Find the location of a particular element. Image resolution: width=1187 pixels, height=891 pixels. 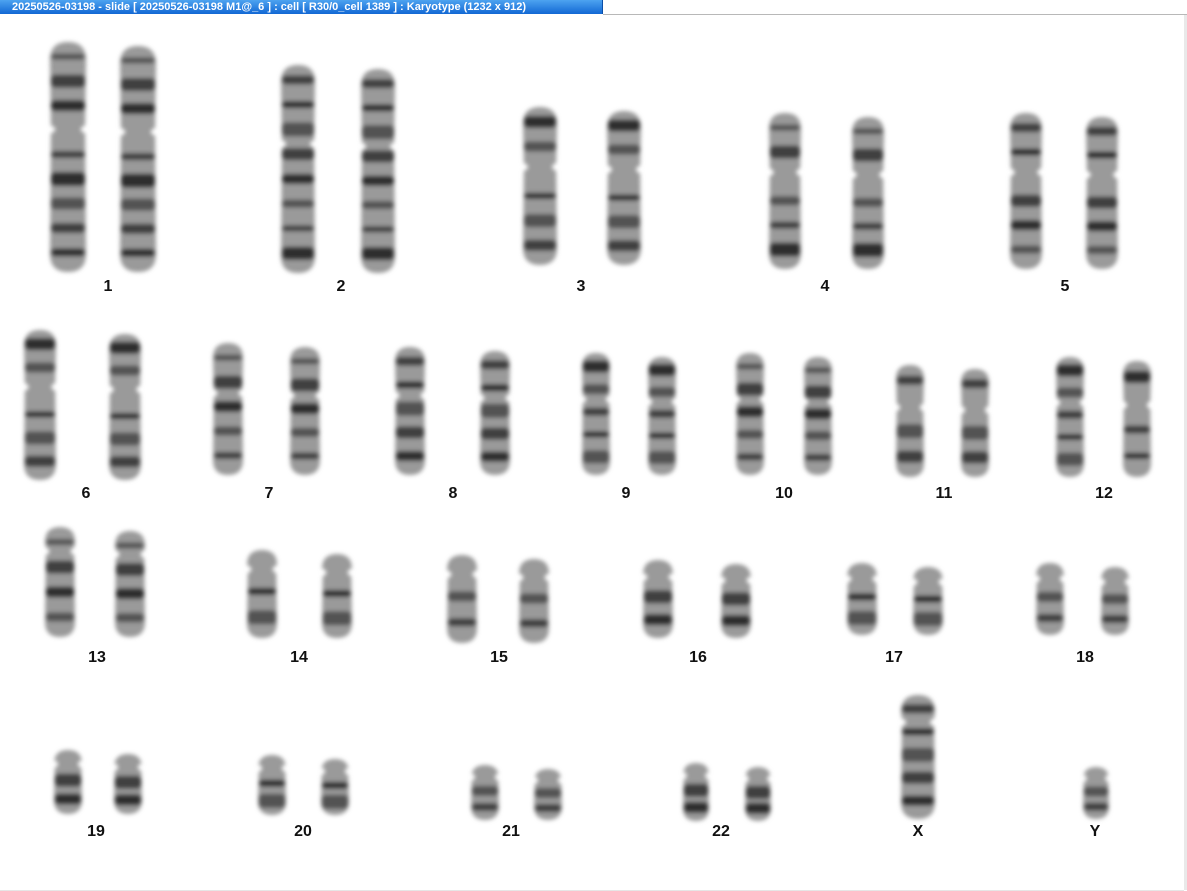

chromosome-label-17: 17 is located at coordinates (894, 657).